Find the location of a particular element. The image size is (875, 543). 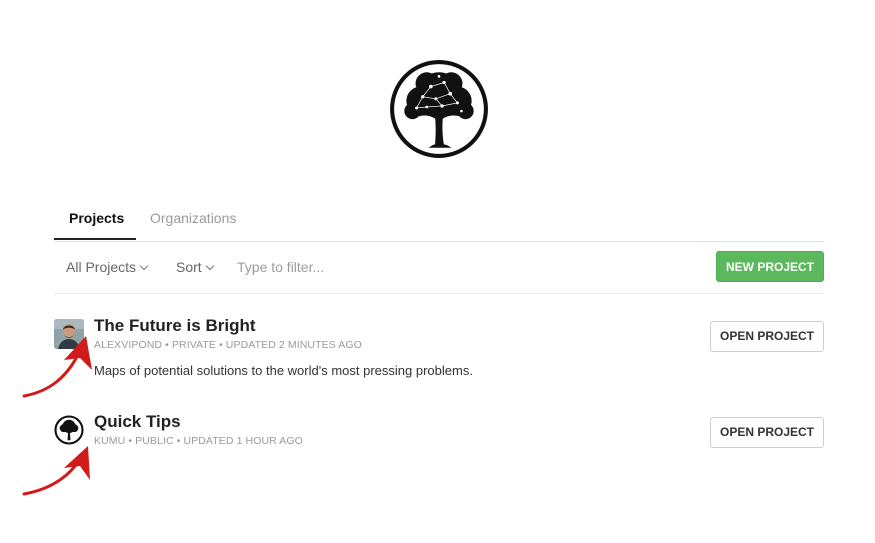

all-projects-dropdown: All Projects is located at coordinates (107, 267).